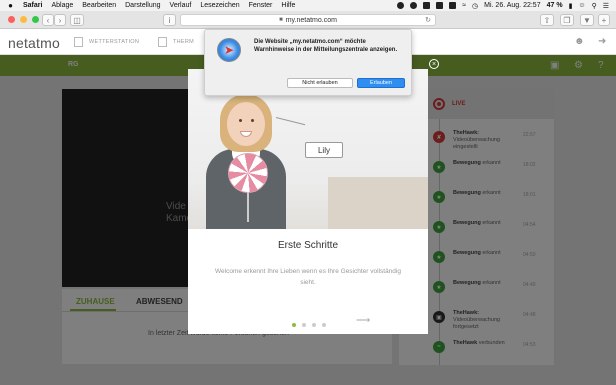 The width and height of the screenshot is (616, 385). I want to click on back-button: ‹, so click(48, 20).